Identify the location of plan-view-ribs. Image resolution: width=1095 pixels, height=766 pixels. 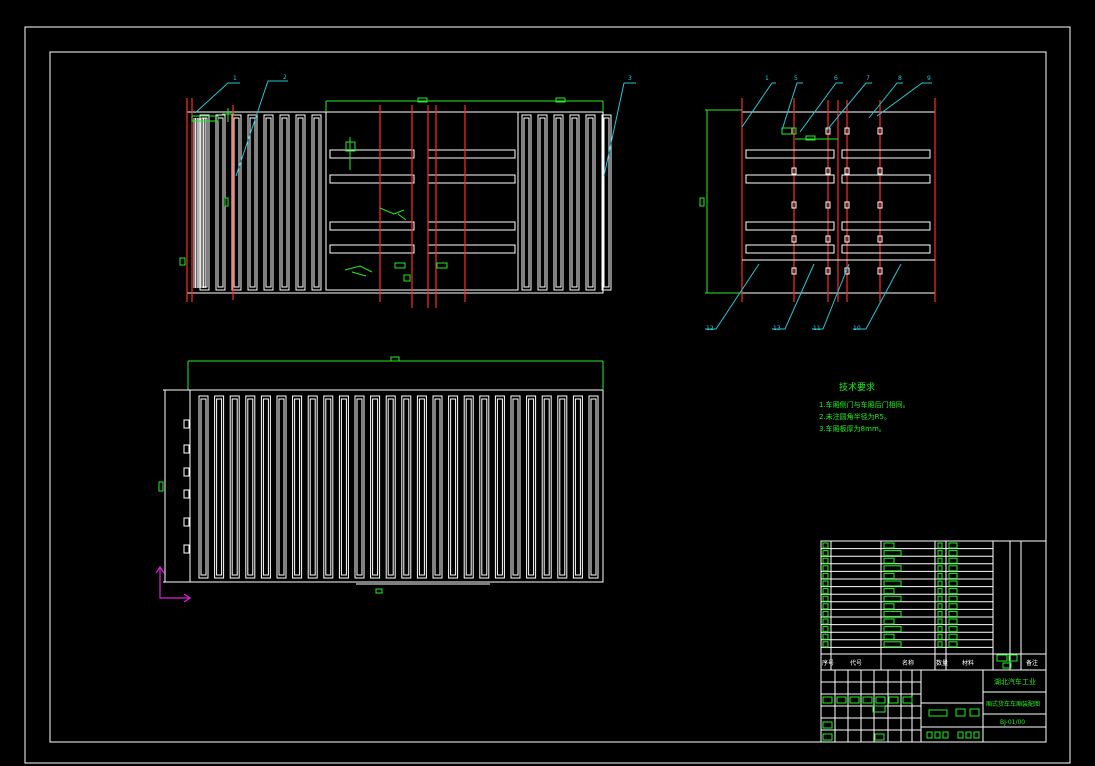
(398, 487).